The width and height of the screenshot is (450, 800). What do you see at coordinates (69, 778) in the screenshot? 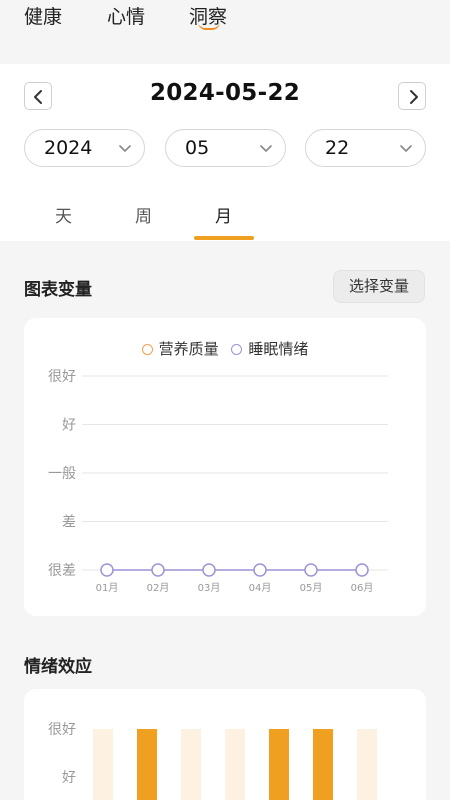
I see `y-tick-label: 好` at bounding box center [69, 778].